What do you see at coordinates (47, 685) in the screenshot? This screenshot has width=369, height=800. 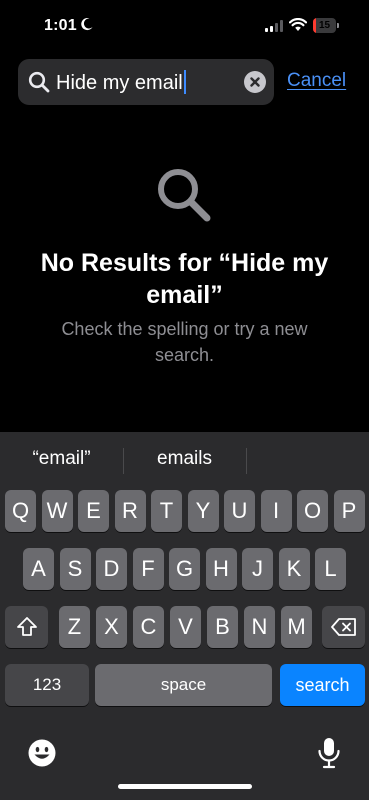 I see `numbers-key: 123` at bounding box center [47, 685].